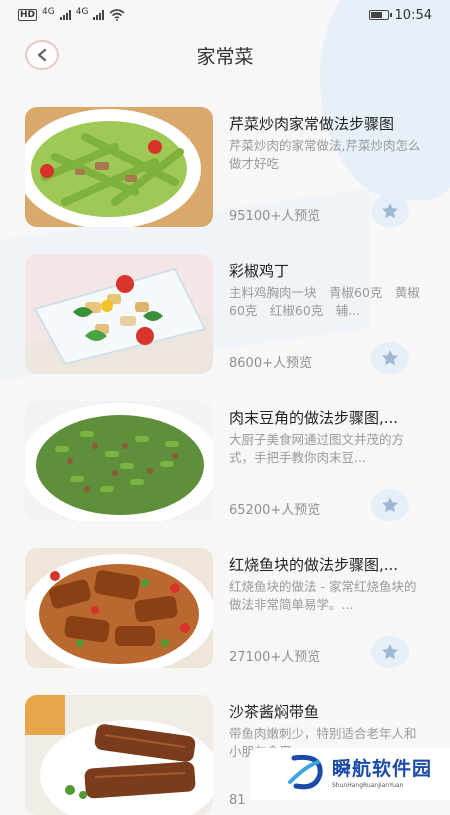 The height and width of the screenshot is (815, 450). I want to click on recipe-title: 沙茶酱焖带鱼, so click(274, 712).